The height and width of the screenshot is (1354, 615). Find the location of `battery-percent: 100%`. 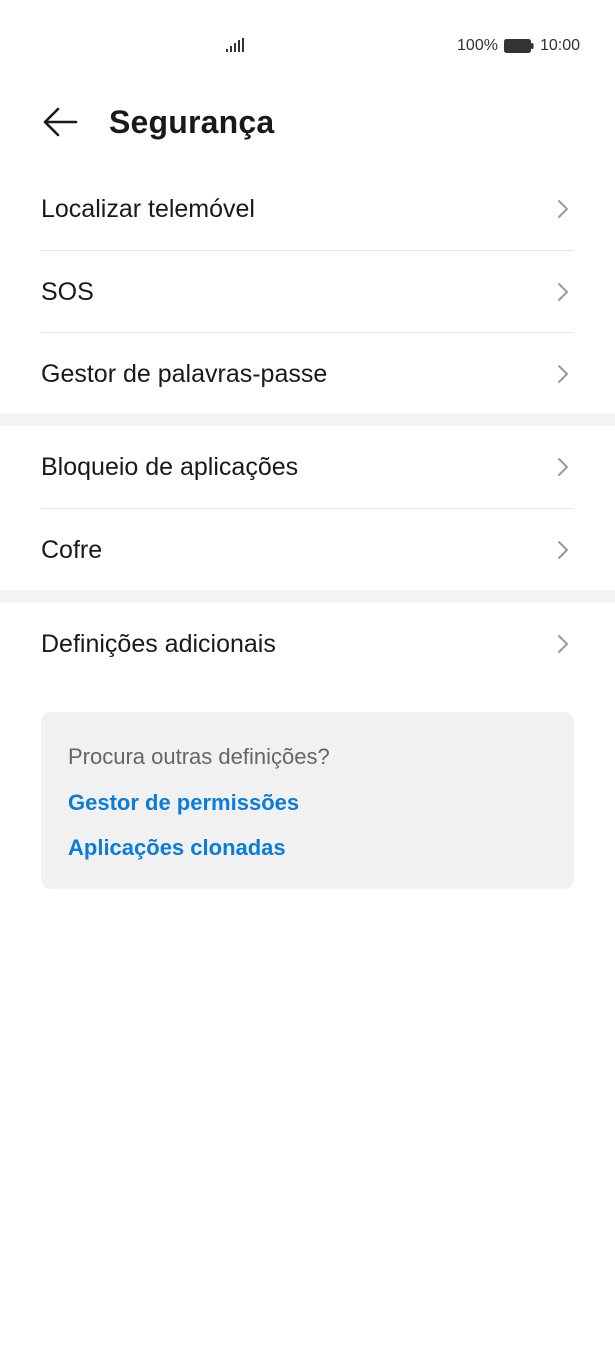

battery-percent: 100% is located at coordinates (477, 45).